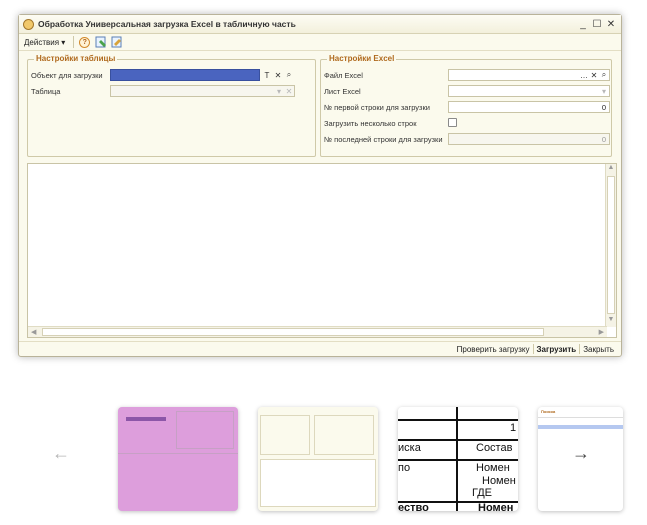 This screenshot has height=525, width=647. I want to click on object-input, so click(185, 75).